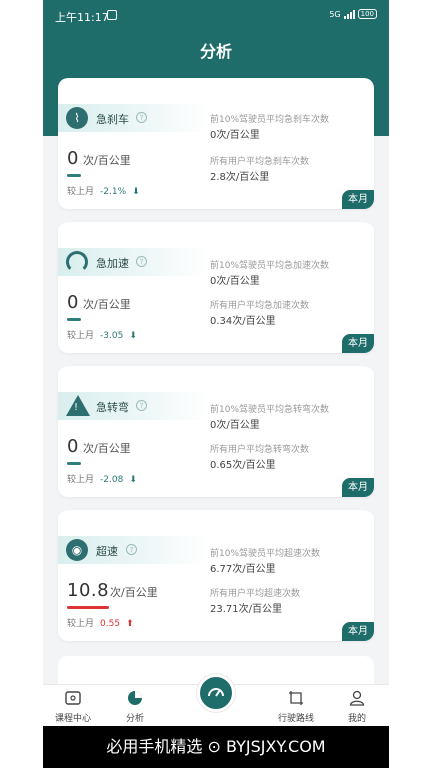 Image resolution: width=432 pixels, height=768 pixels. What do you see at coordinates (113, 192) in the screenshot?
I see `last-month-delta: -2.1%` at bounding box center [113, 192].